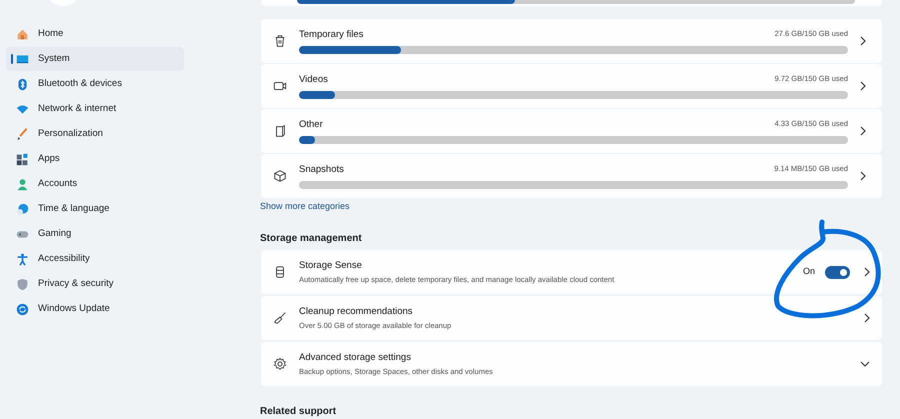  What do you see at coordinates (95, 309) in the screenshot?
I see `sidebar-item: Windows Update` at bounding box center [95, 309].